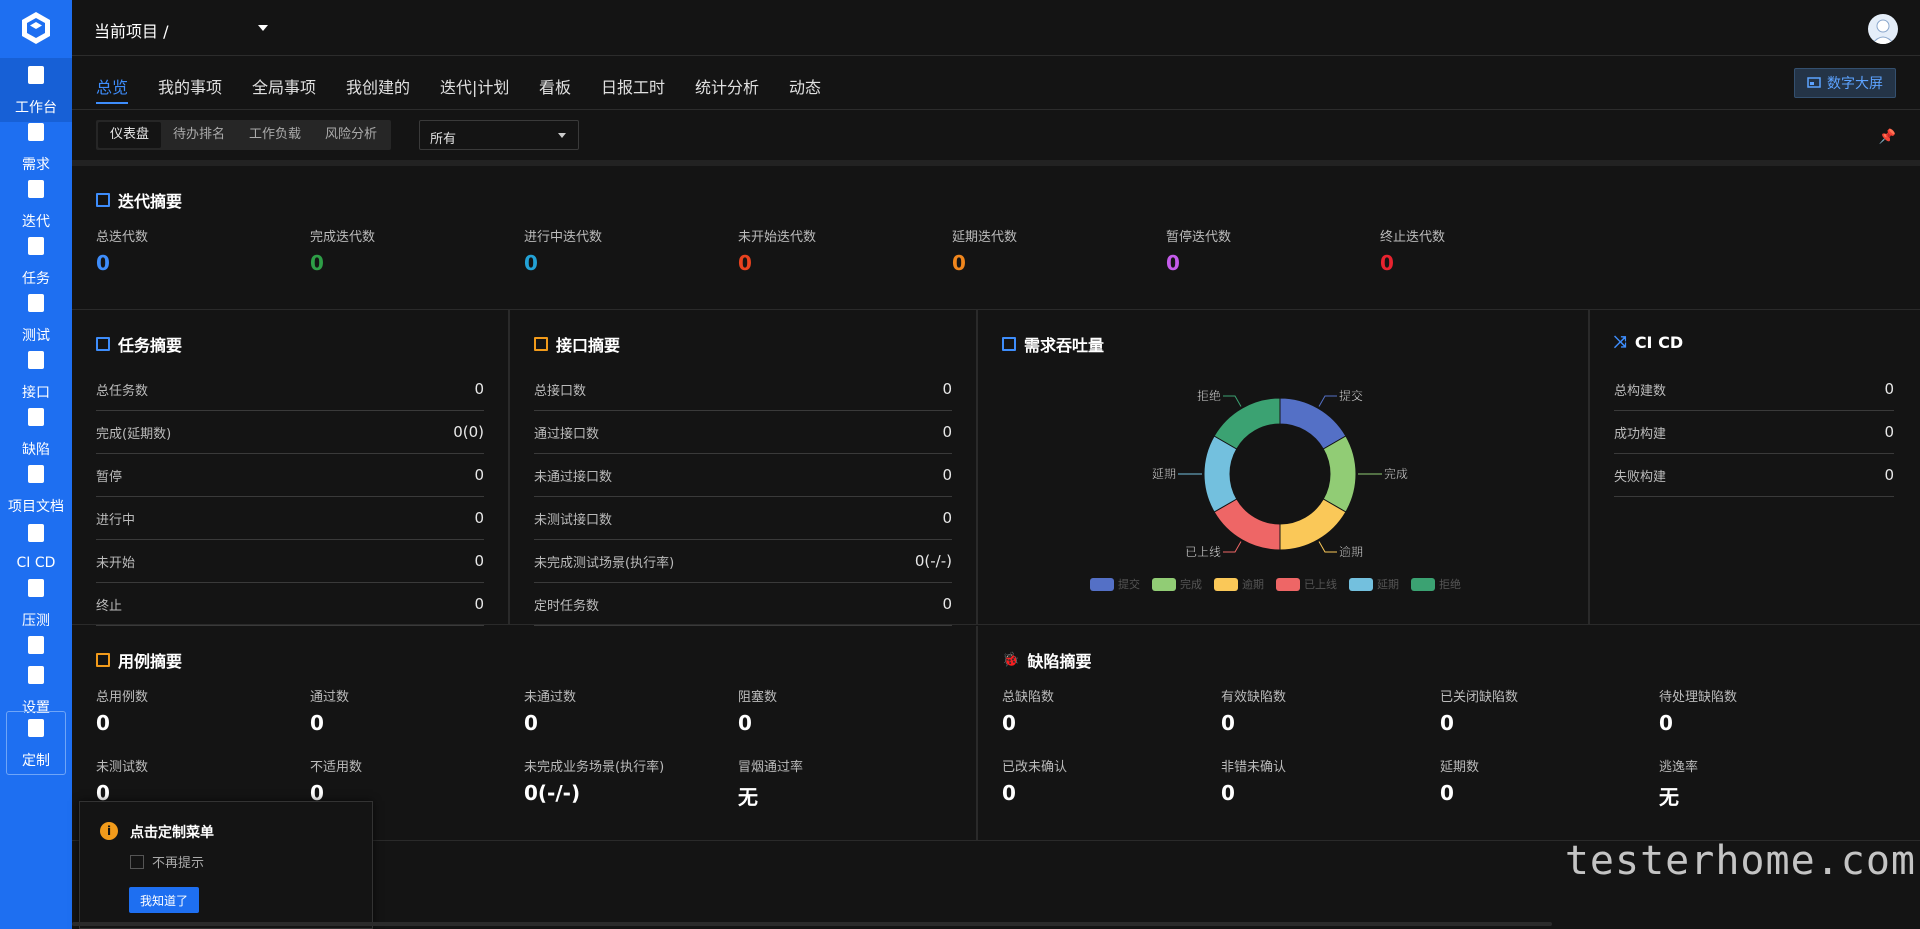 Image resolution: width=1920 pixels, height=929 pixels. I want to click on iteration-stat: 总迭代数 0, so click(122, 250).